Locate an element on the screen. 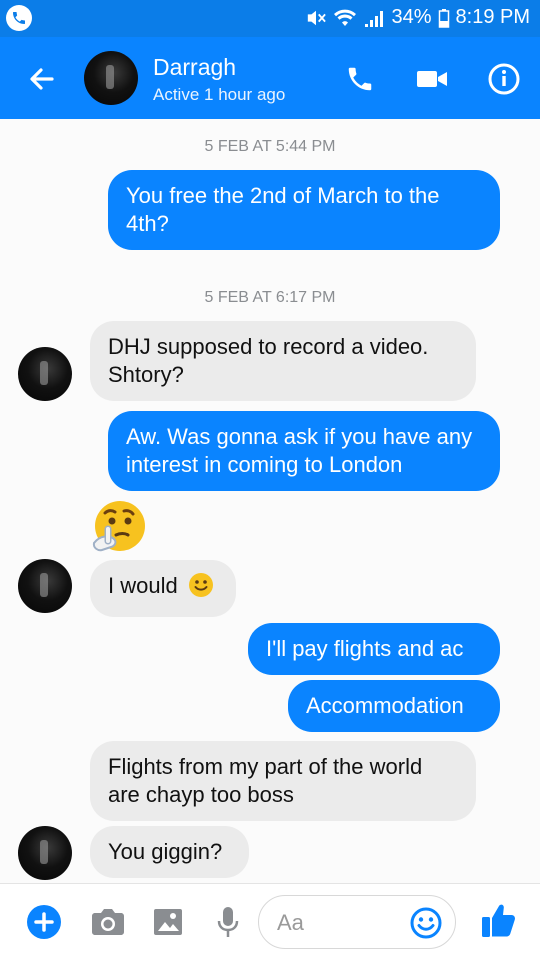  wifi-icon is located at coordinates (345, 18).